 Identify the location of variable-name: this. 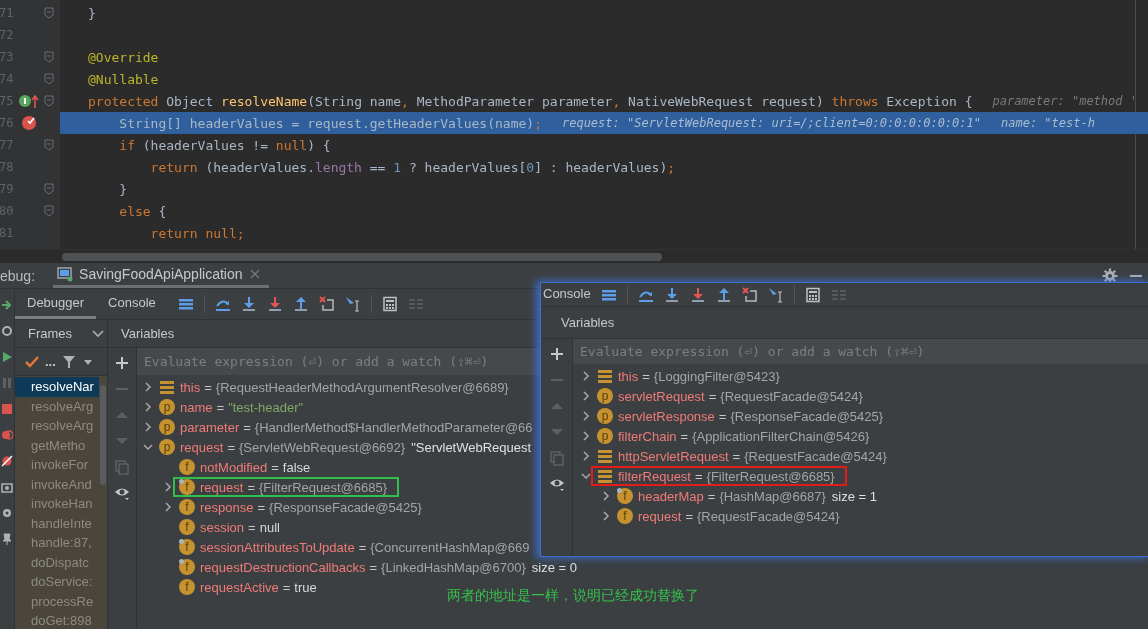
(190, 387).